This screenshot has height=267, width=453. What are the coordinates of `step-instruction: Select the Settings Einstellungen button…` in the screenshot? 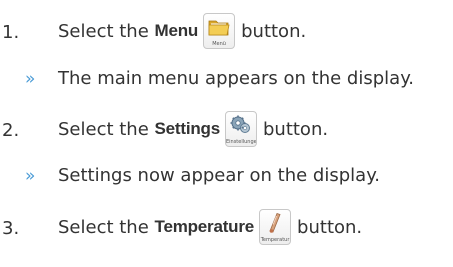 It's located at (193, 129).